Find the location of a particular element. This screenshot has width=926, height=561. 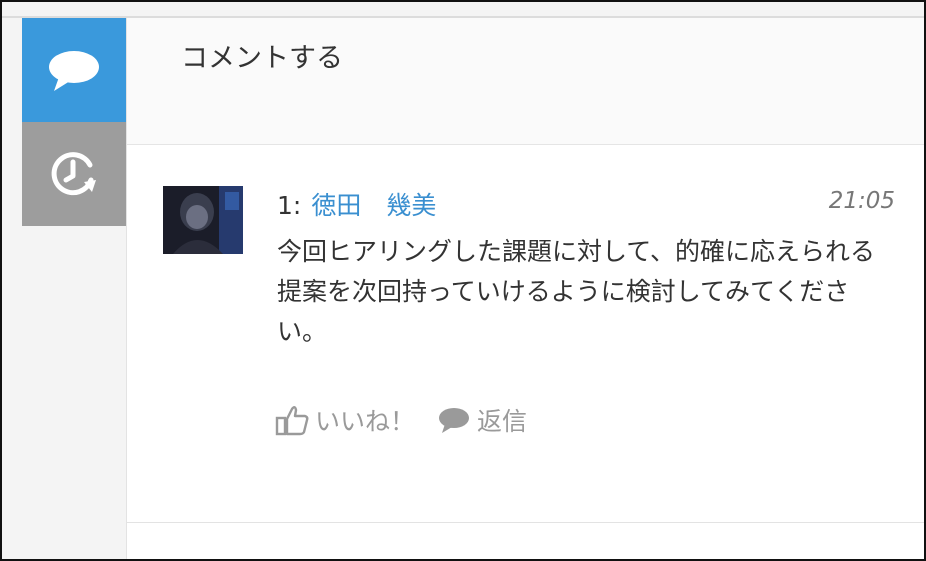

sidebar-rail is located at coordinates (74, 288).